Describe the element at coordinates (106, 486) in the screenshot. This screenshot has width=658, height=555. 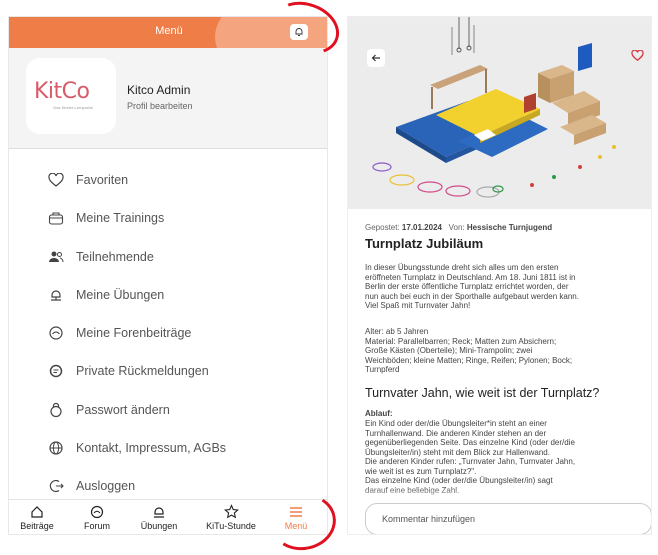
I see `menu-item-label: Ausloggen` at that location.